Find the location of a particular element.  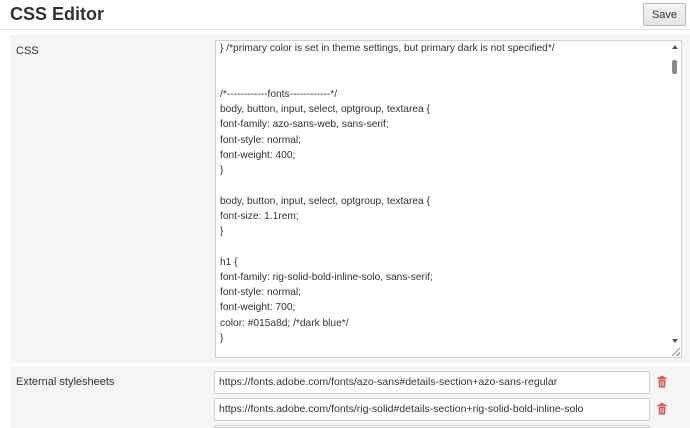

header-bar: CSS Editor Save is located at coordinates (345, 15).